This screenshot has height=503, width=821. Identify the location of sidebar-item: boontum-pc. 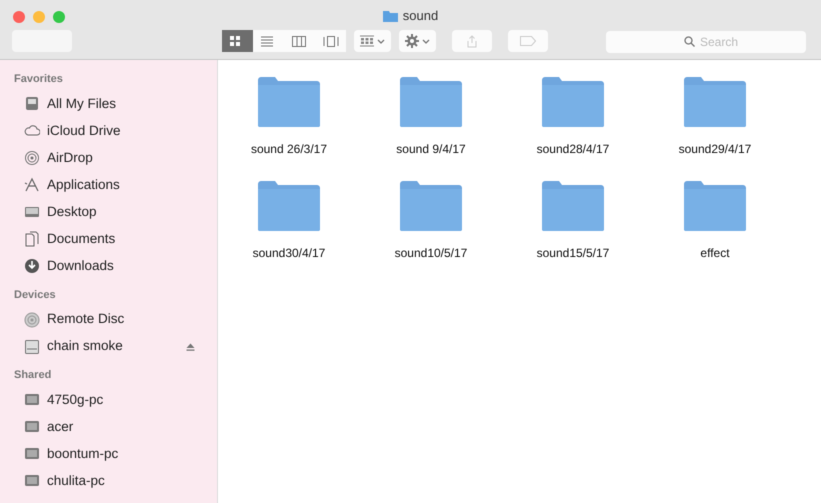
(108, 454).